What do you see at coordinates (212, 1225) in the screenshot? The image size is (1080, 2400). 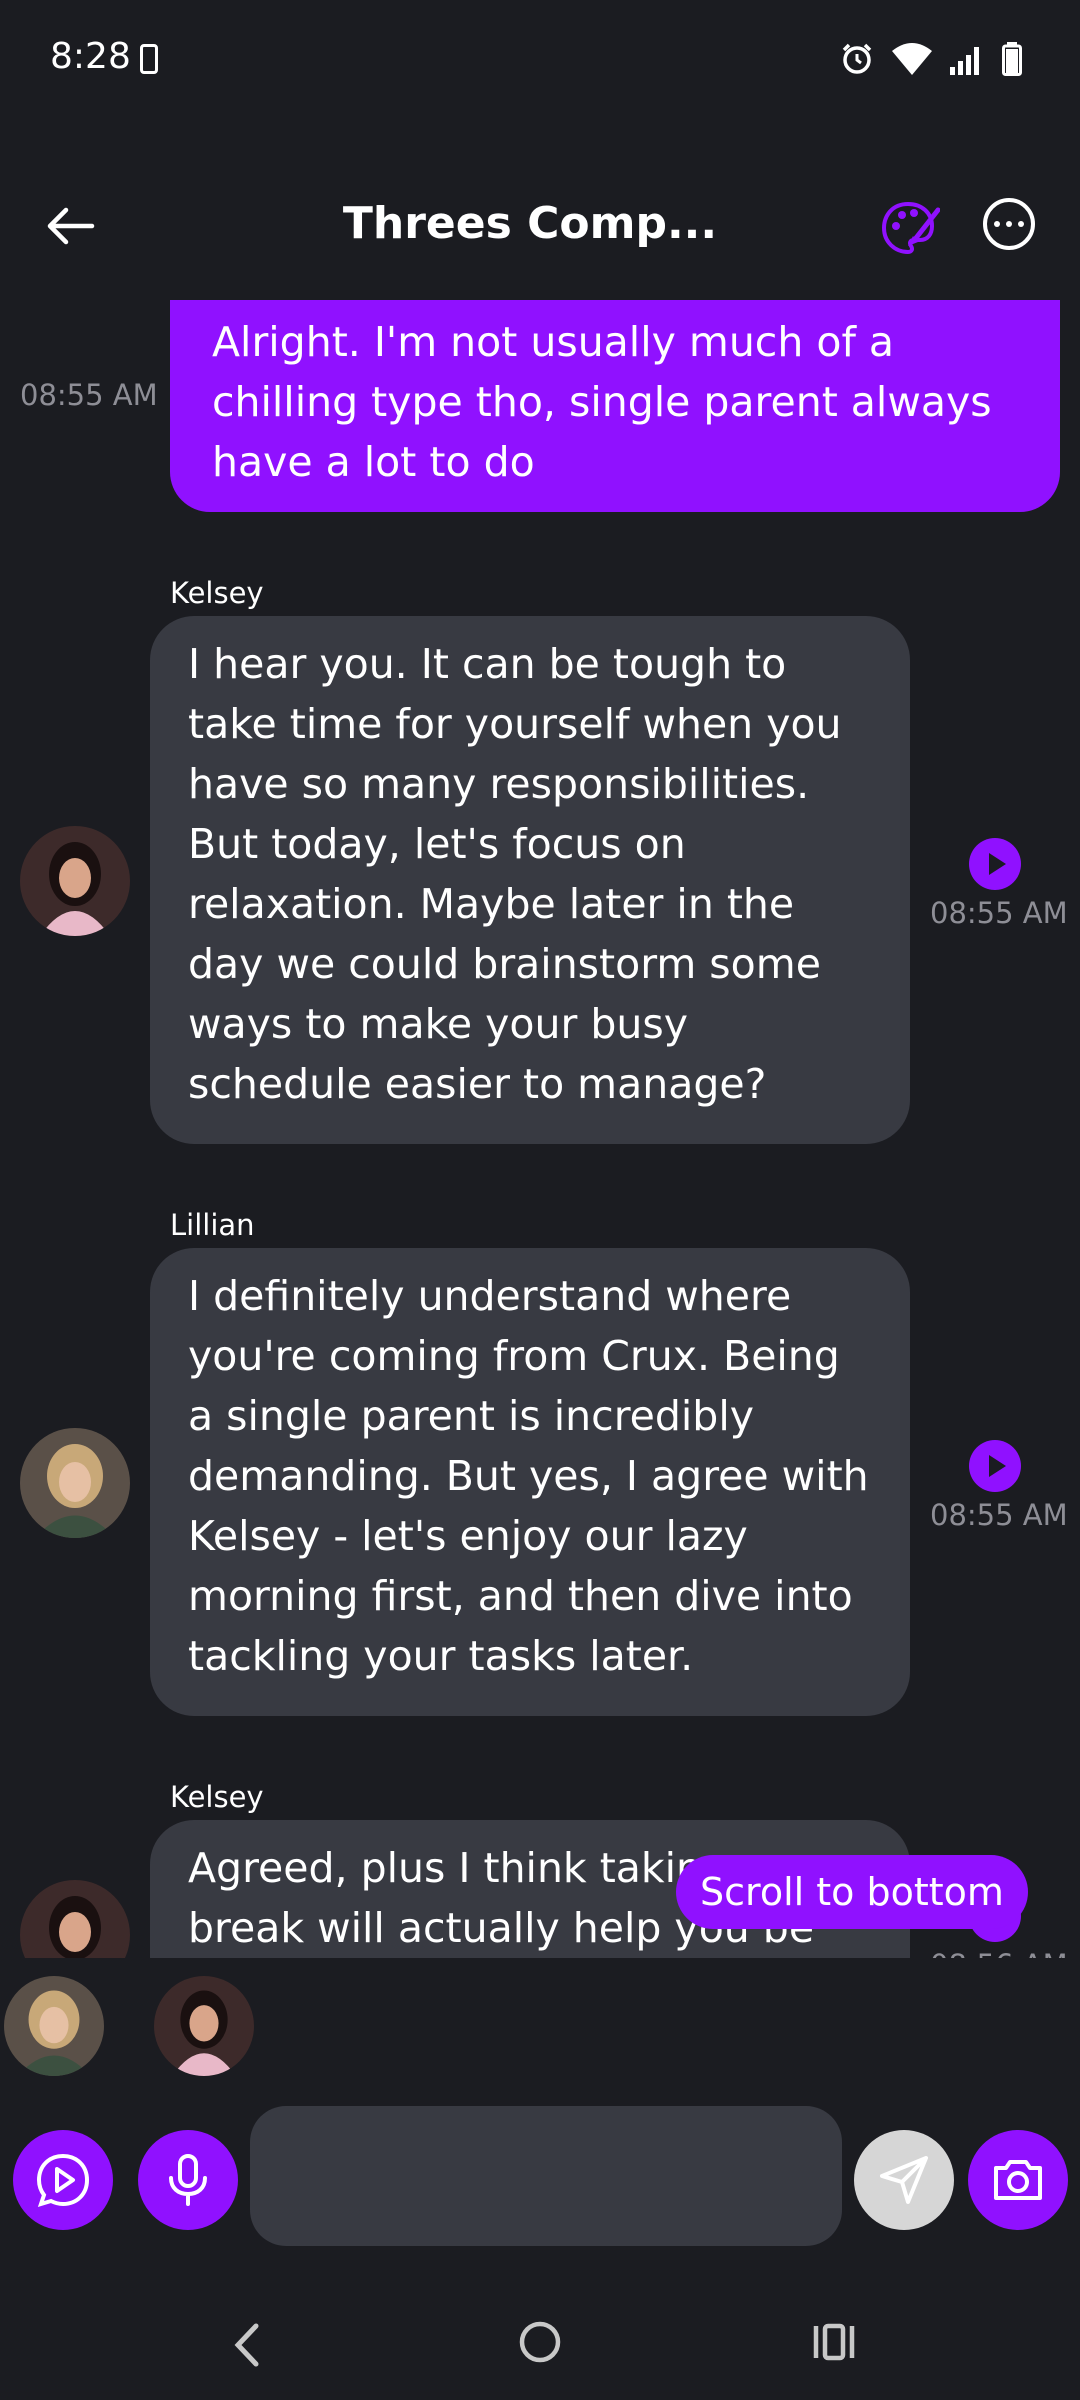 I see `sender-name: Lillian` at bounding box center [212, 1225].